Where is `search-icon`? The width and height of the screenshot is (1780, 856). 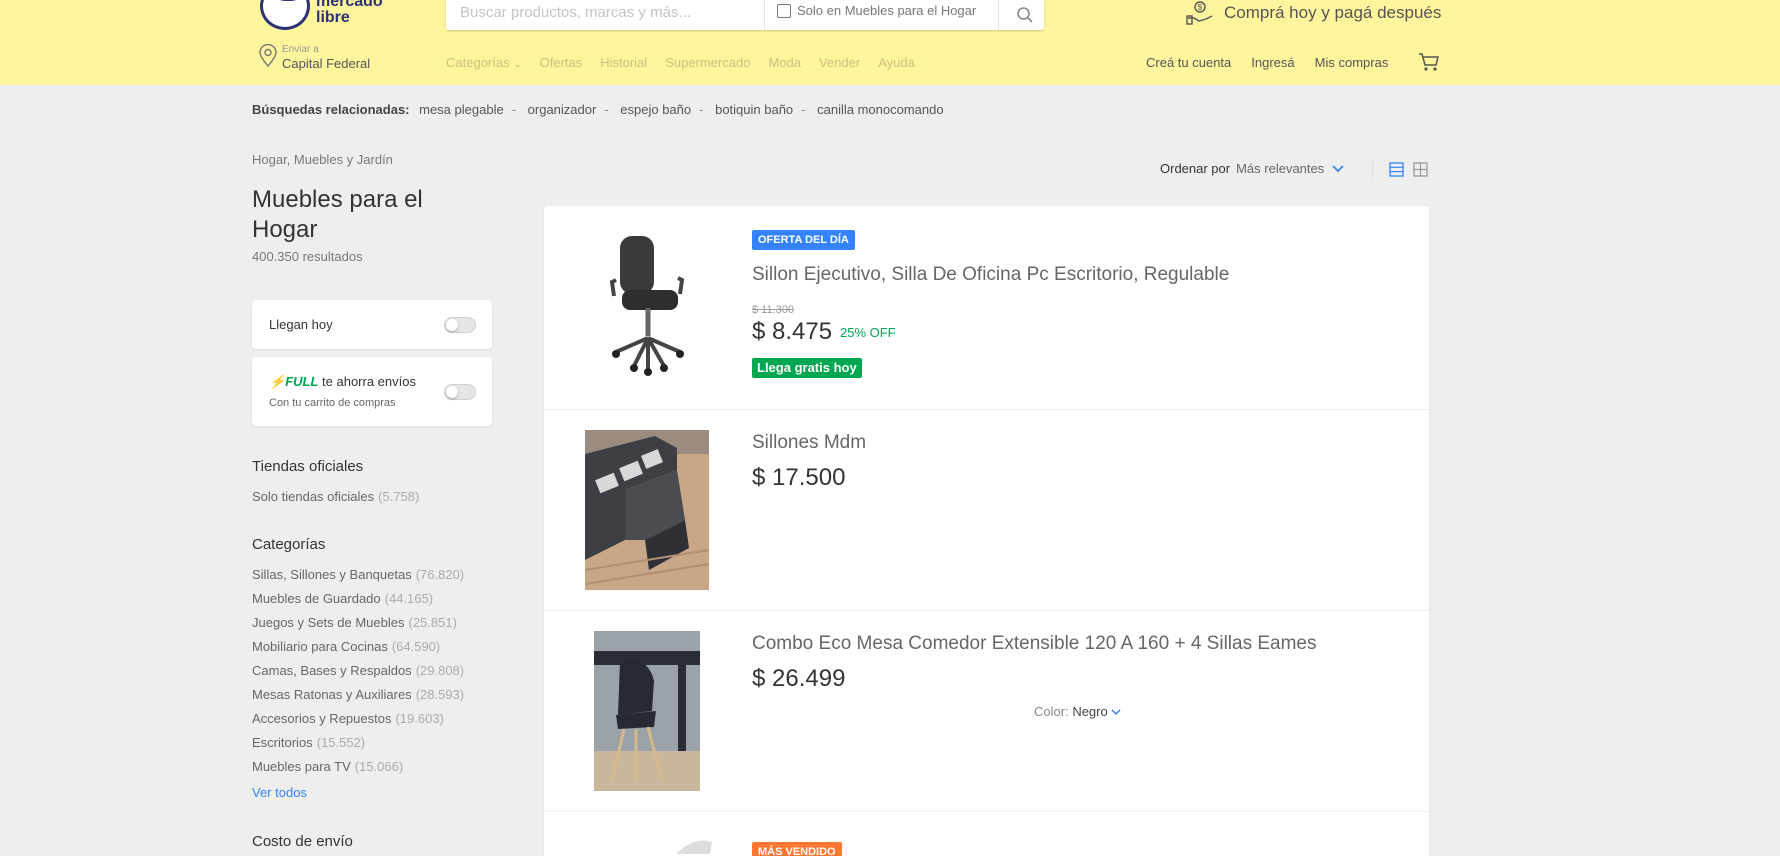
search-icon is located at coordinates (1025, 15).